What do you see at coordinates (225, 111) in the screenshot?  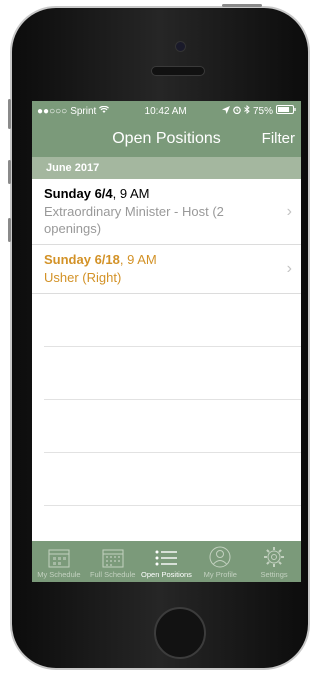 I see `location-arrow-icon` at bounding box center [225, 111].